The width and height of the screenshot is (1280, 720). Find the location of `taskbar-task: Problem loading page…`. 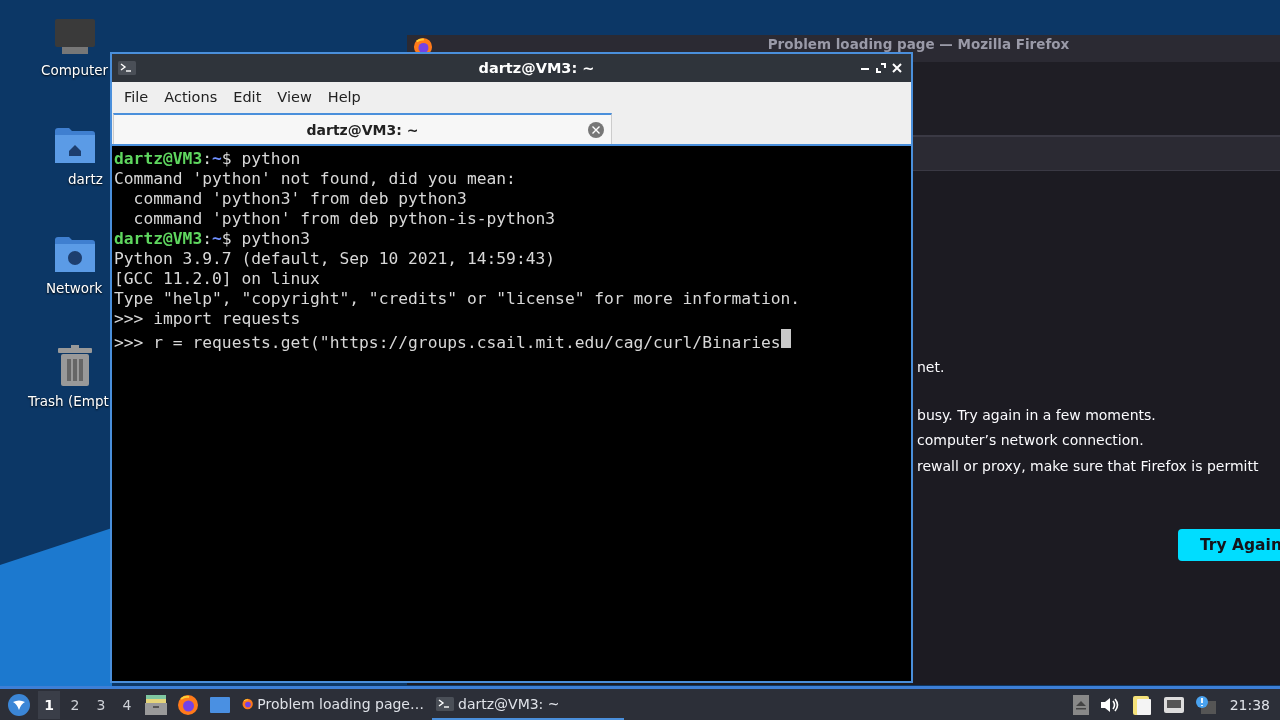

taskbar-task: Problem loading page… is located at coordinates (333, 704).